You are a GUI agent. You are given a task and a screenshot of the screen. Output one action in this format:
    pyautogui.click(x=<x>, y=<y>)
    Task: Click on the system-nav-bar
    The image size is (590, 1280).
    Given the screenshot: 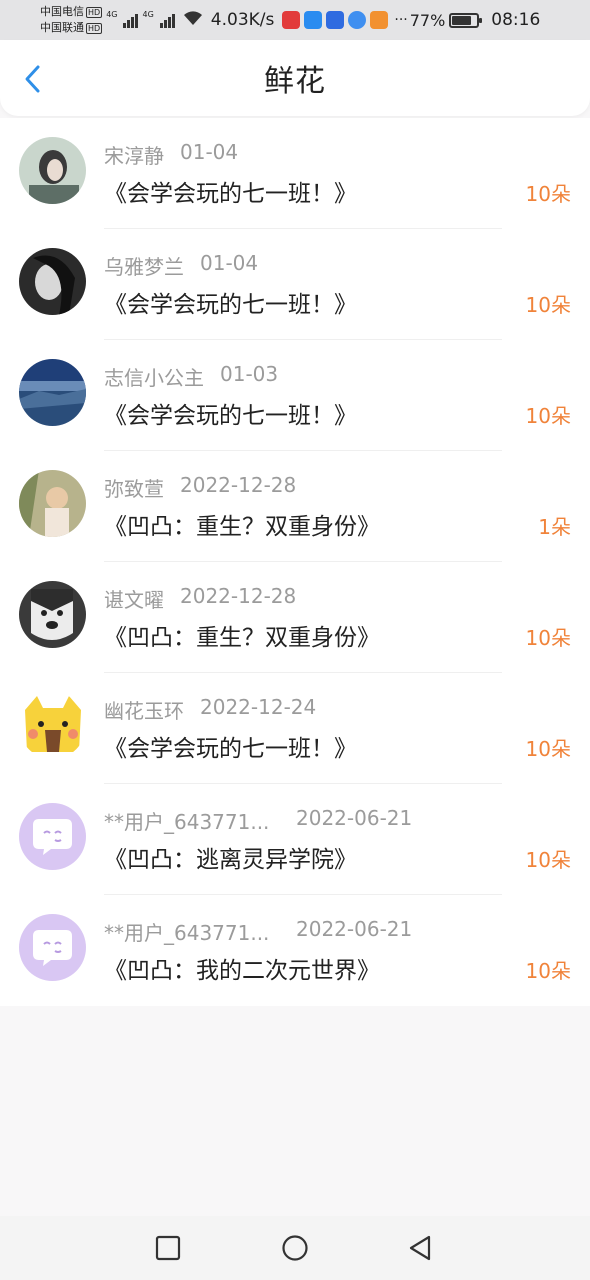 What is the action you would take?
    pyautogui.click(x=295, y=1248)
    